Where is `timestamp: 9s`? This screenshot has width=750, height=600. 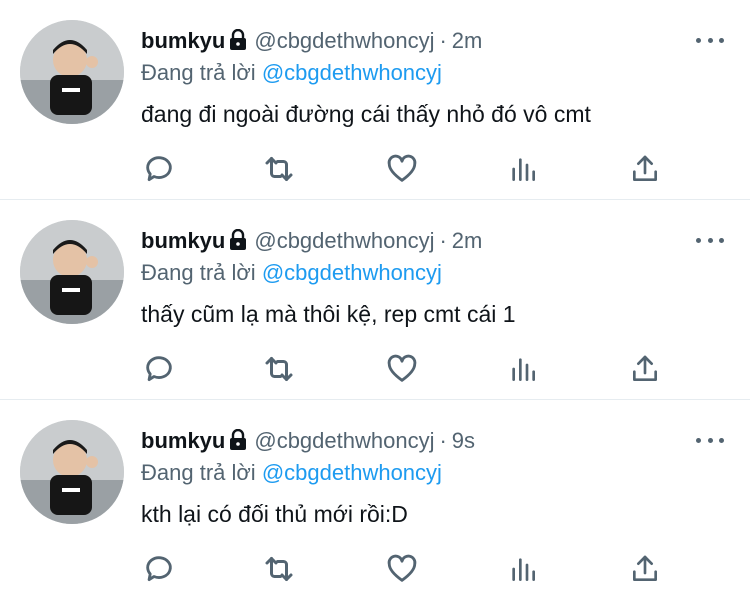
timestamp: 9s is located at coordinates (463, 440).